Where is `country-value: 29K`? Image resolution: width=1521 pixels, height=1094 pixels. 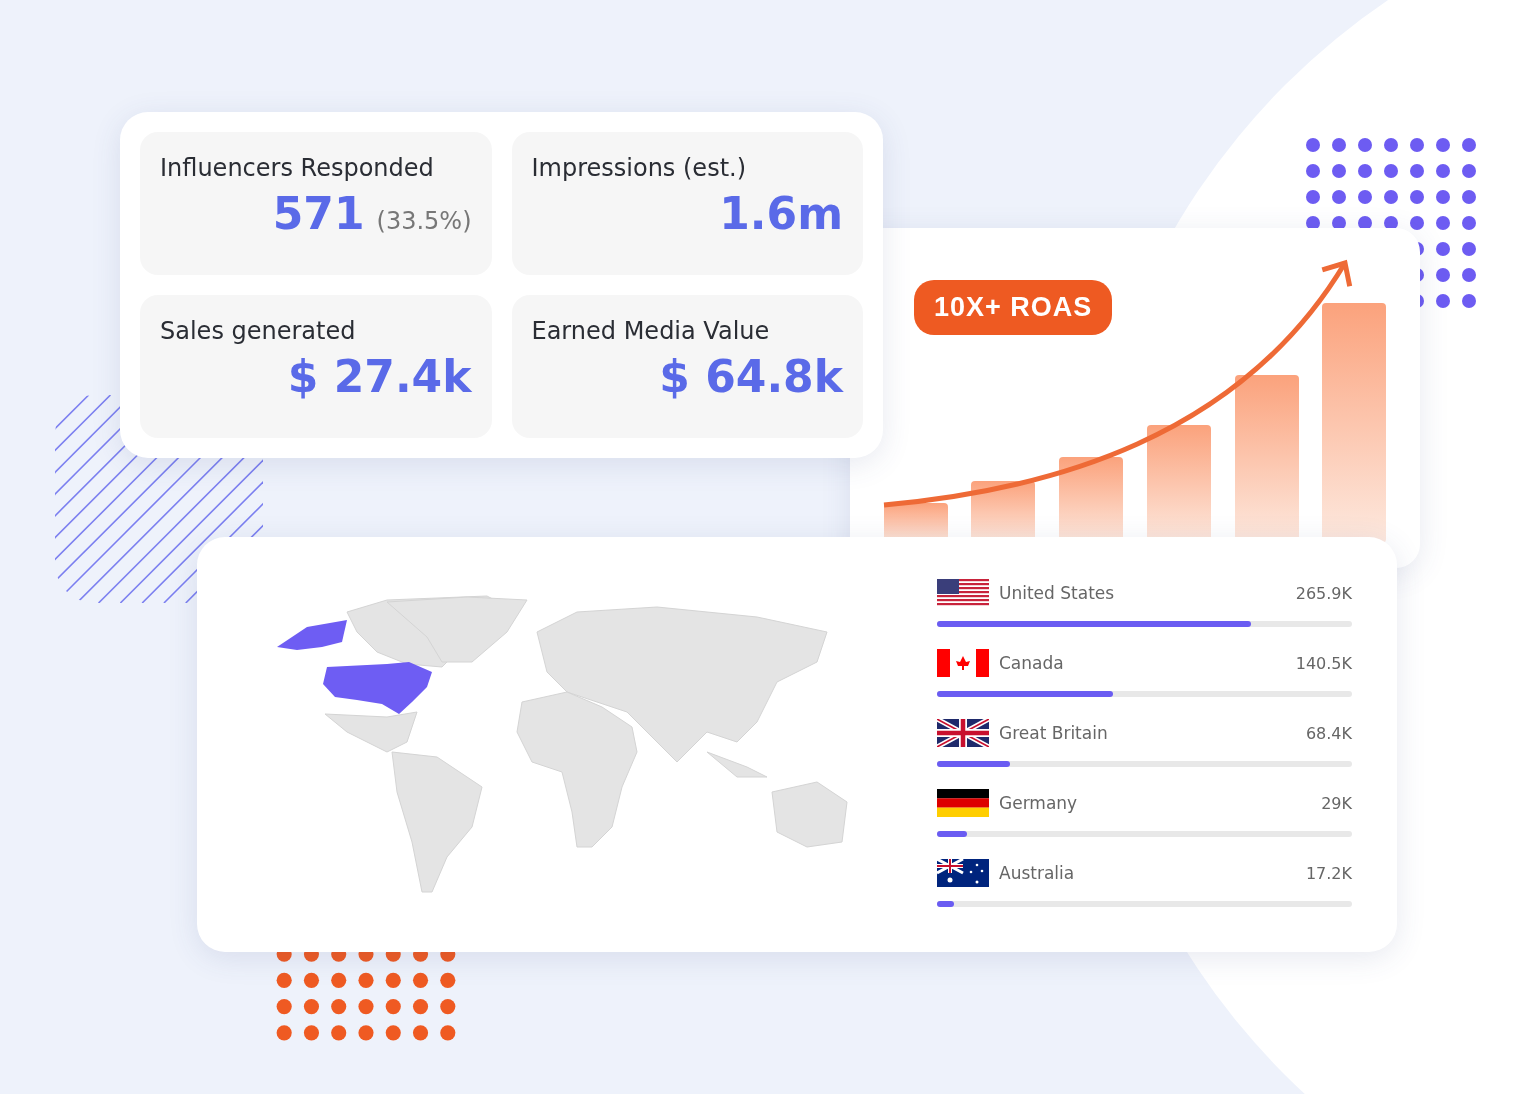
country-value: 29K is located at coordinates (1336, 803).